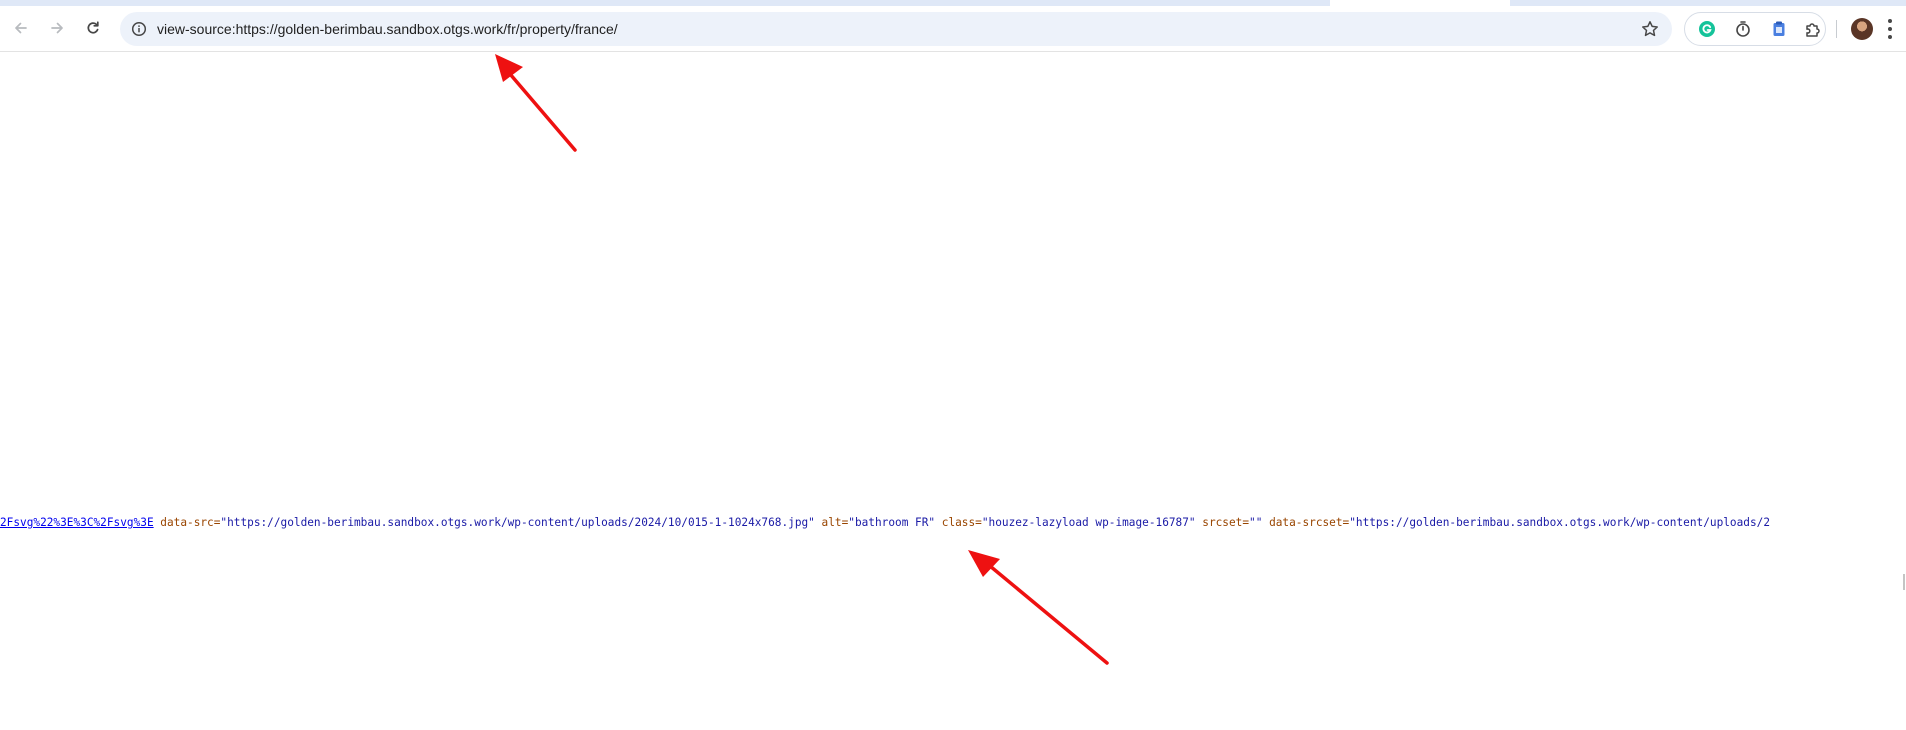 Image resolution: width=1906 pixels, height=730 pixels. What do you see at coordinates (536, 103) in the screenshot?
I see `annotation-arrow-top` at bounding box center [536, 103].